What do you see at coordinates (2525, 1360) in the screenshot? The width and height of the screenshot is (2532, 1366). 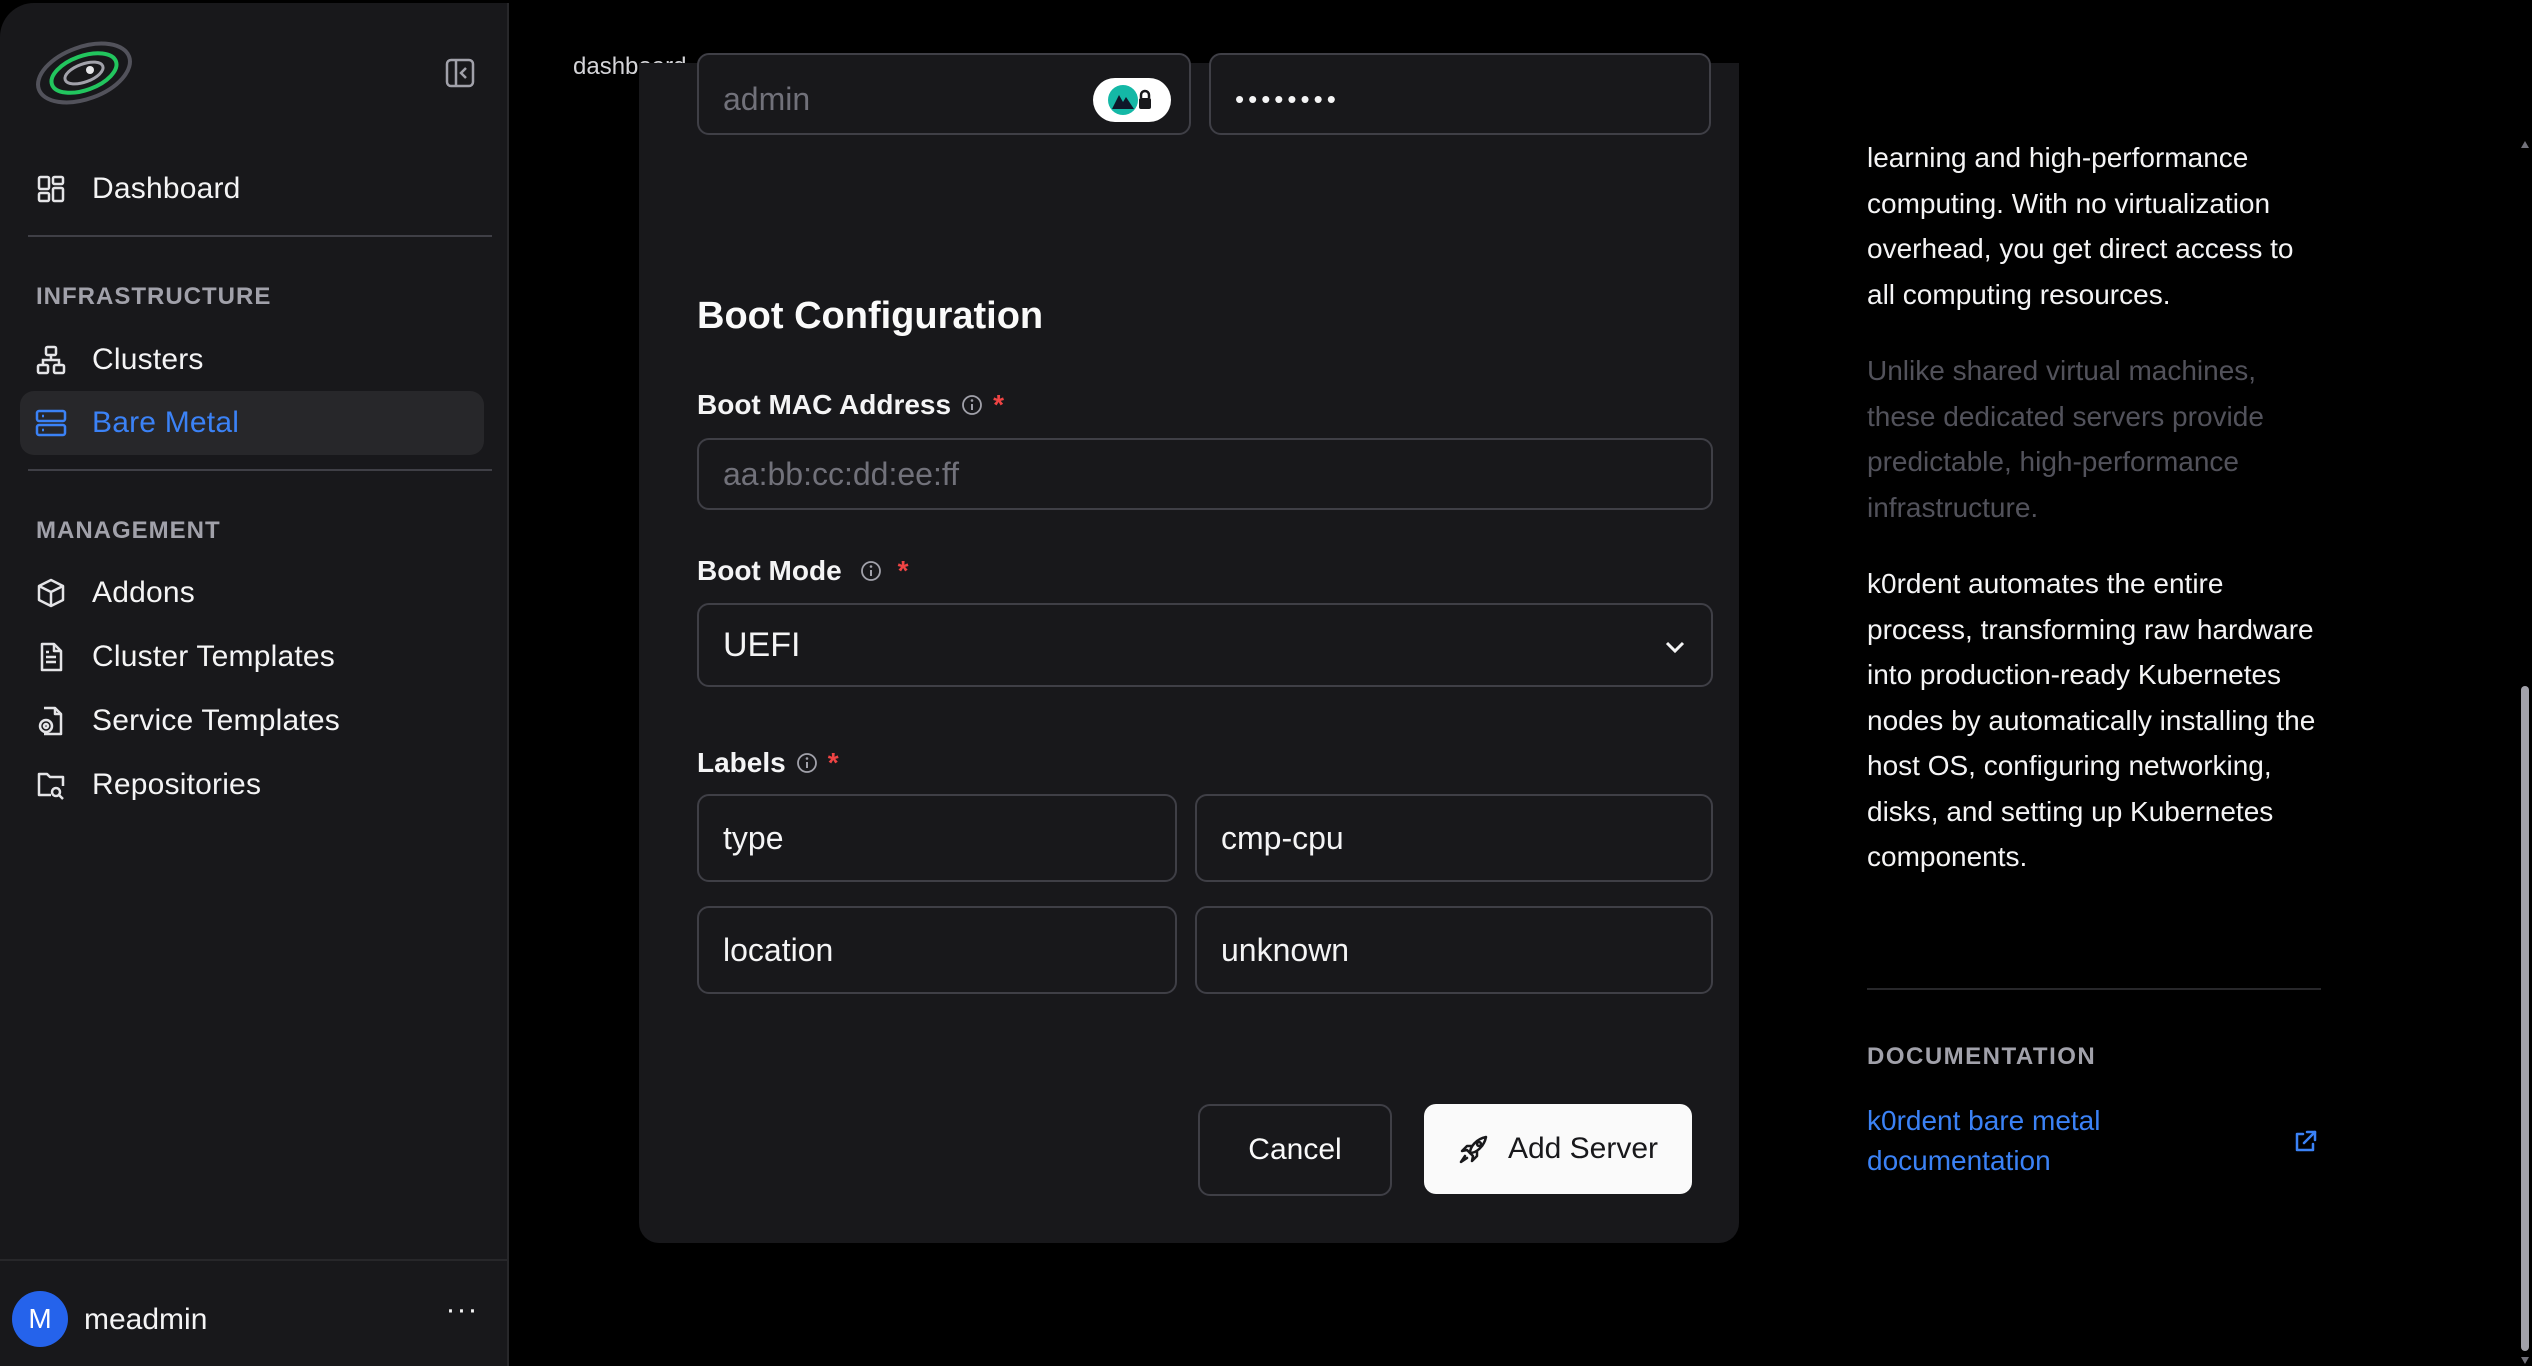 I see `scroll-down-icon` at bounding box center [2525, 1360].